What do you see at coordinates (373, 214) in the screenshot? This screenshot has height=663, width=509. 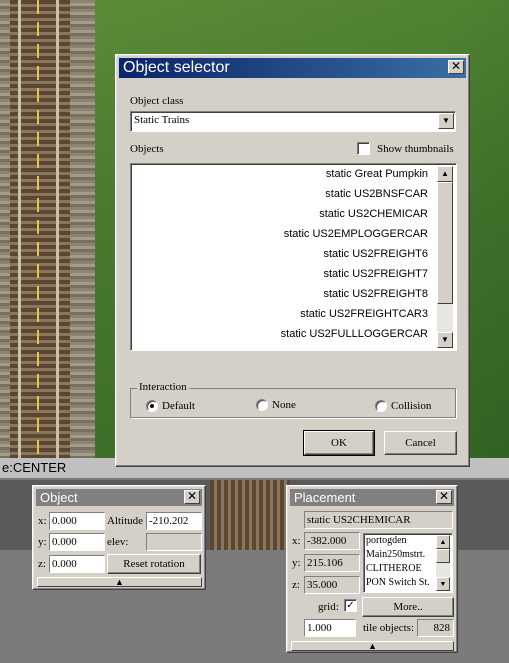 I see `list-item: static US2CHEMICAR` at bounding box center [373, 214].